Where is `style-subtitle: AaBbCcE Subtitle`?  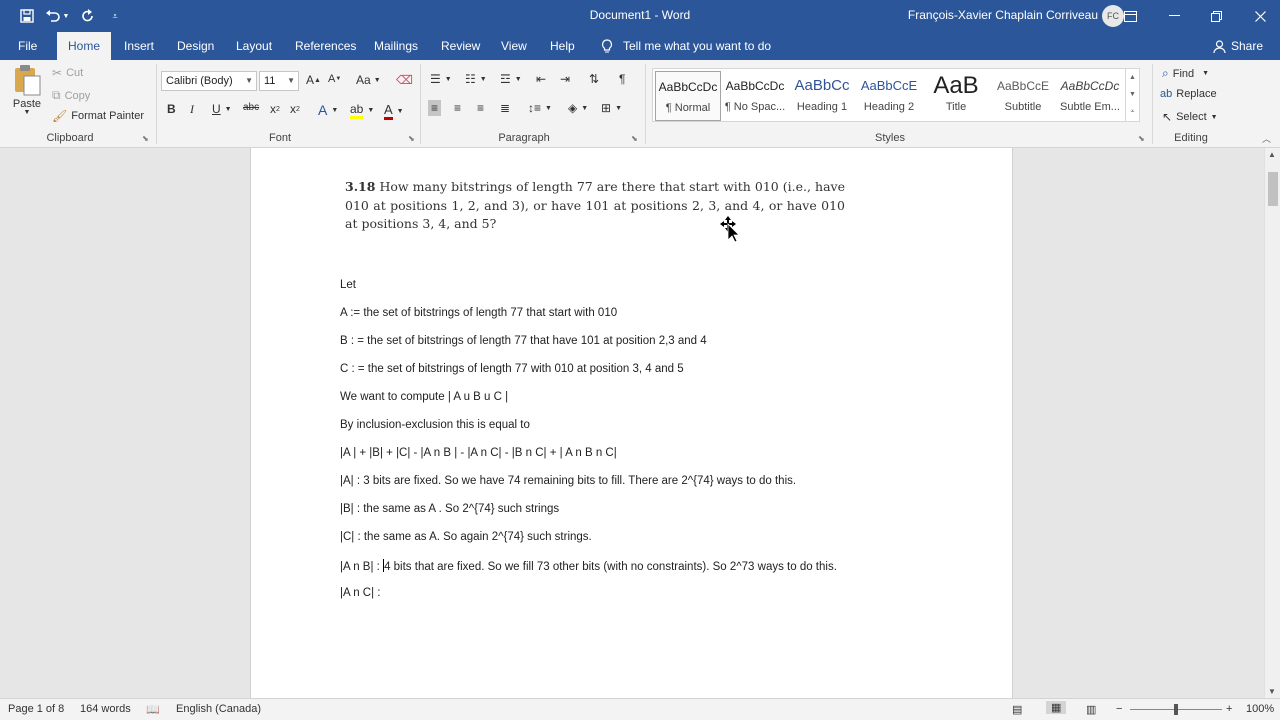 style-subtitle: AaBbCcE Subtitle is located at coordinates (1023, 96).